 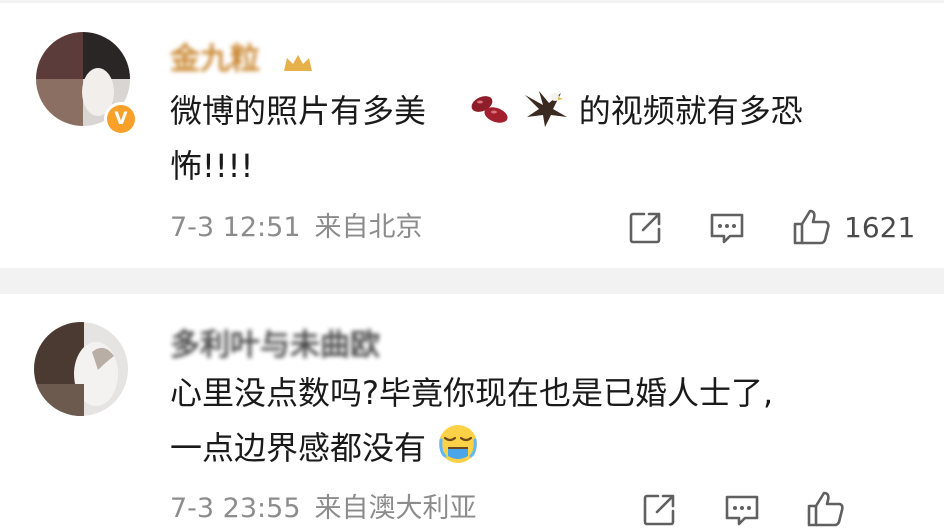 What do you see at coordinates (458, 444) in the screenshot?
I see `crying-face-emoji` at bounding box center [458, 444].